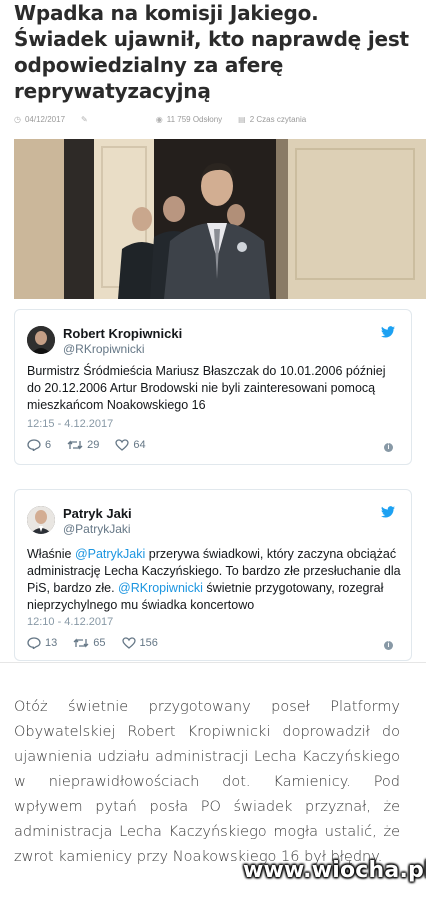 The image size is (426, 900). I want to click on like-button: 64, so click(130, 445).